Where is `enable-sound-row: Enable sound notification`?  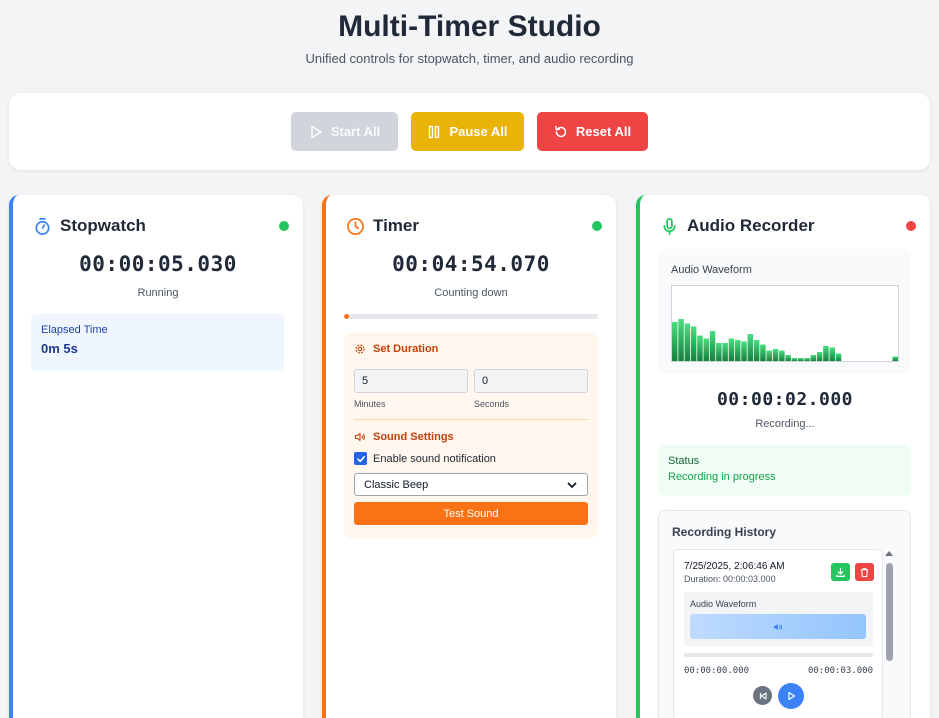
enable-sound-row: Enable sound notification is located at coordinates (471, 458).